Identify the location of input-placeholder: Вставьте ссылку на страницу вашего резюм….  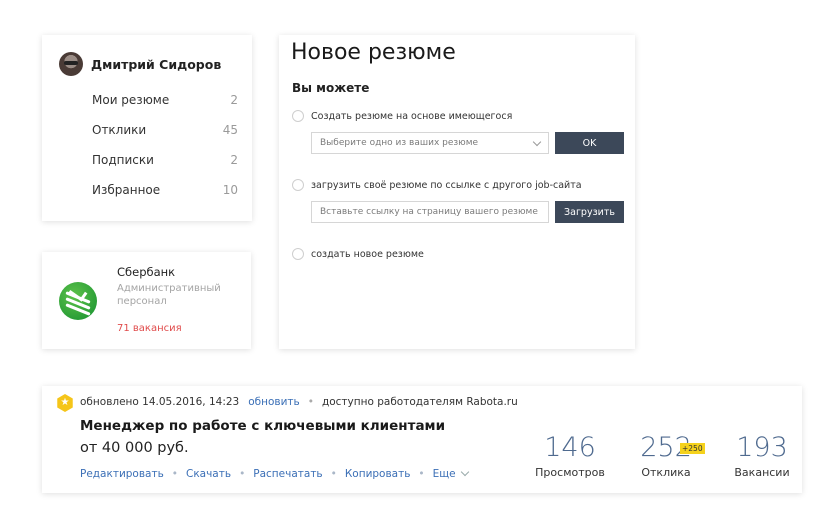
(429, 212).